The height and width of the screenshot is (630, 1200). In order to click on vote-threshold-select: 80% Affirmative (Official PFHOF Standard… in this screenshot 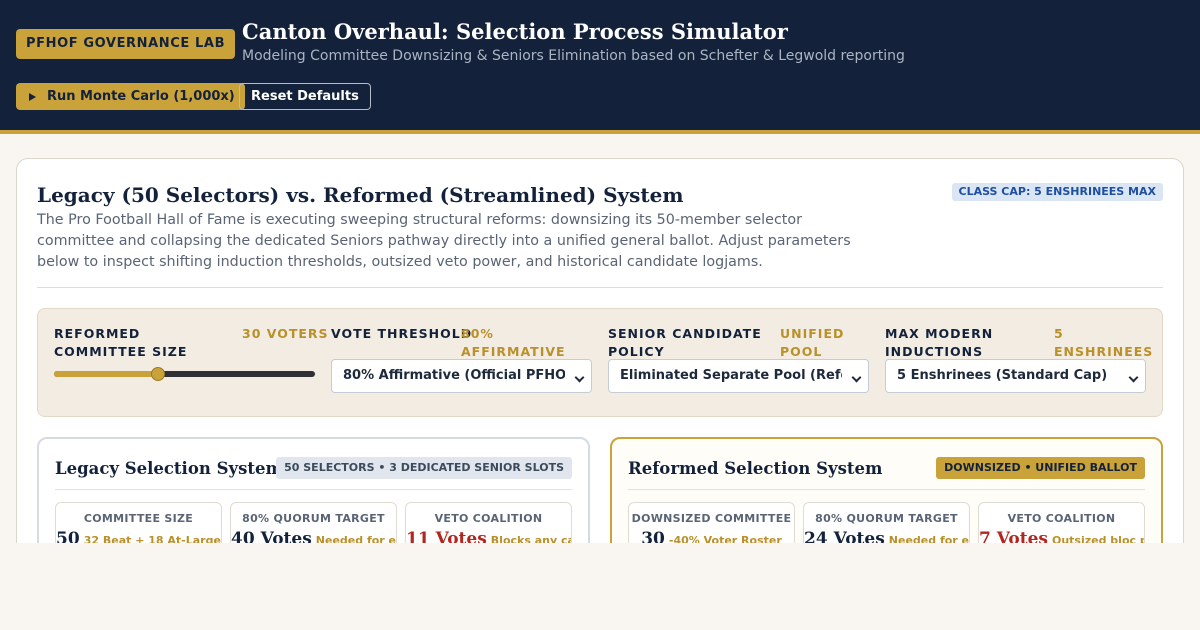, I will do `click(461, 376)`.